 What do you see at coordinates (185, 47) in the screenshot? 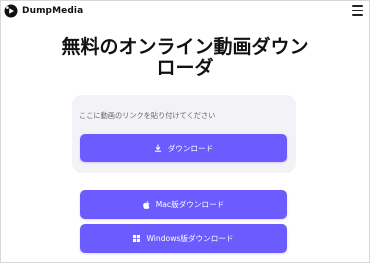
I see `page-title-line-1: 無料のオンライン動画ダウン` at bounding box center [185, 47].